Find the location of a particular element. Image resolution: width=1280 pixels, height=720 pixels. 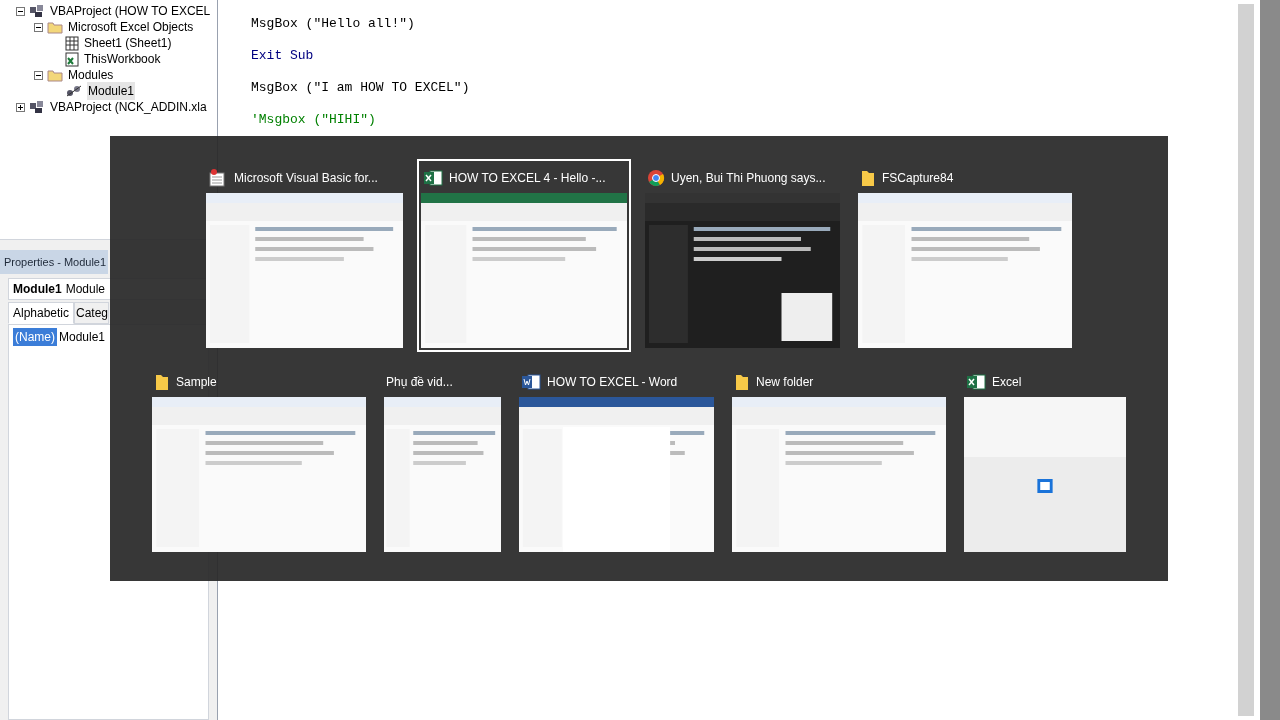

window-thumbnail: HOW TO EXCEL - Word is located at coordinates (616, 459).